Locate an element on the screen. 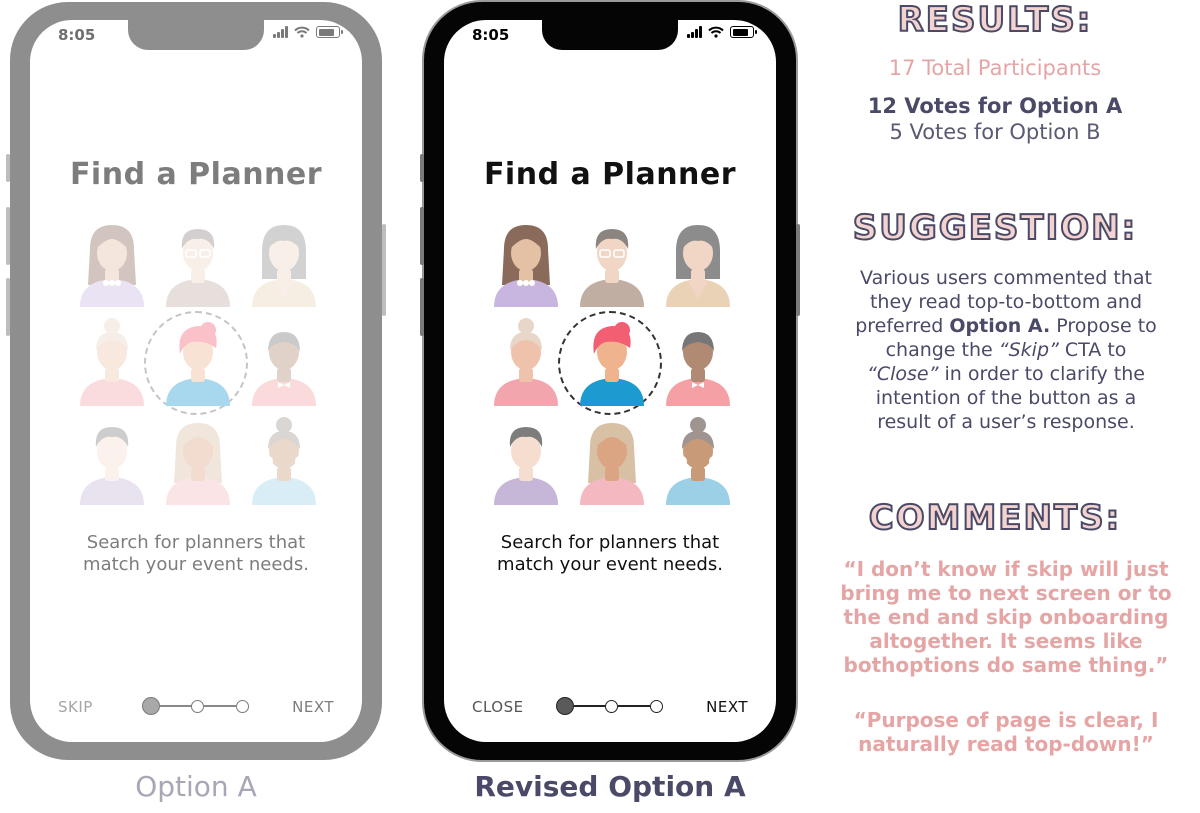 The height and width of the screenshot is (813, 1200). quote-line: altogether. It seems like is located at coordinates (1006, 641).